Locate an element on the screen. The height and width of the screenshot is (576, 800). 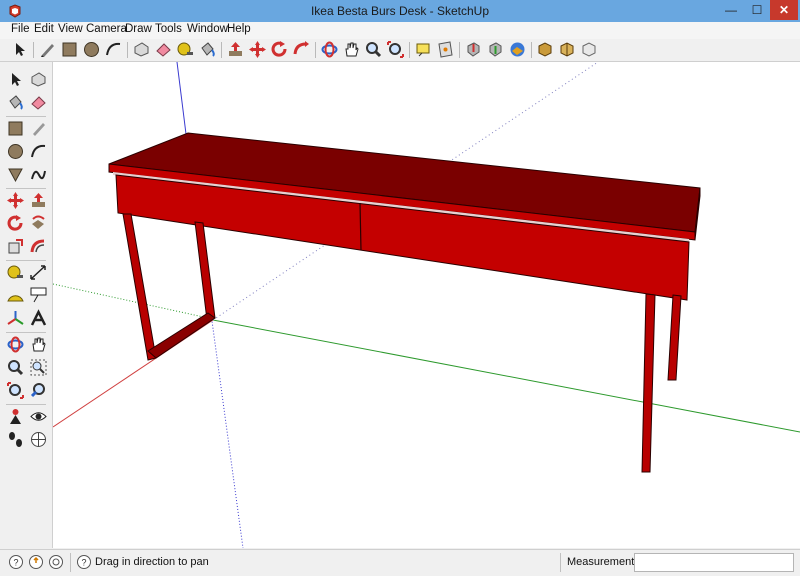
maximize-button: ☐ is located at coordinates (757, 10).